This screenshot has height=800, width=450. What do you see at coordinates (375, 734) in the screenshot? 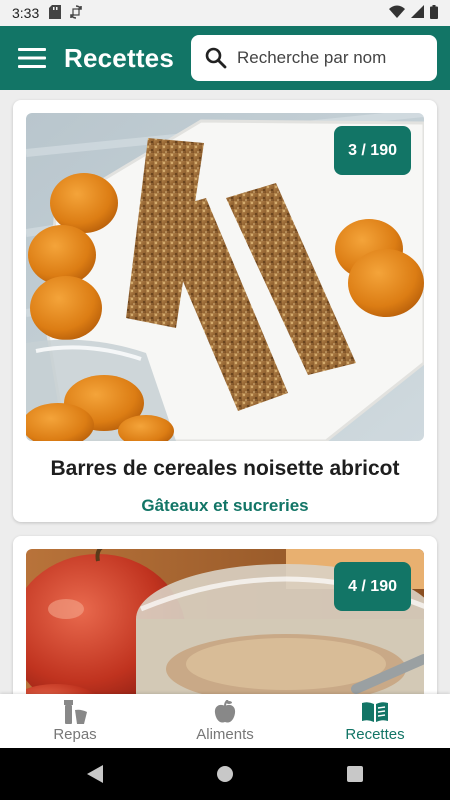
I see `nav-label-recettes: Recettes` at bounding box center [375, 734].